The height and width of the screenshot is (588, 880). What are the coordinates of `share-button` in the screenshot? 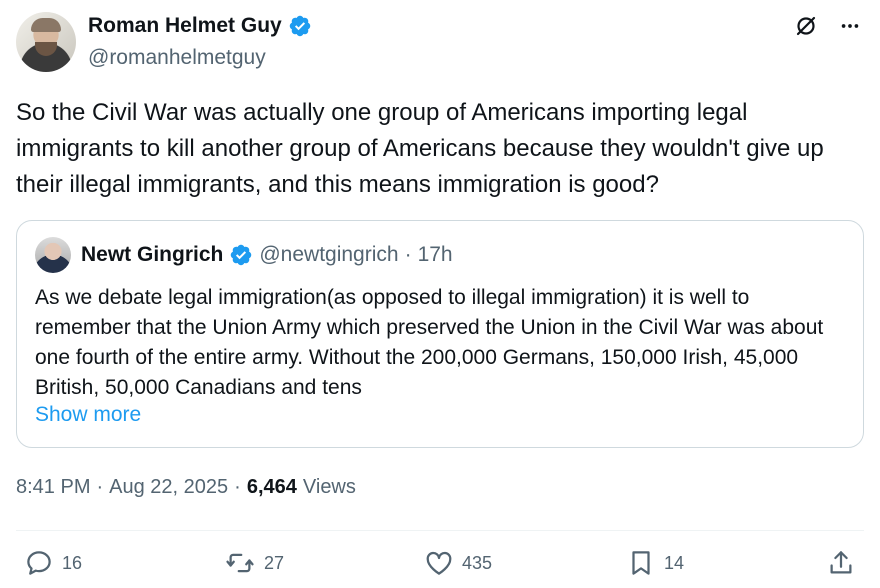 It's located at (841, 563).